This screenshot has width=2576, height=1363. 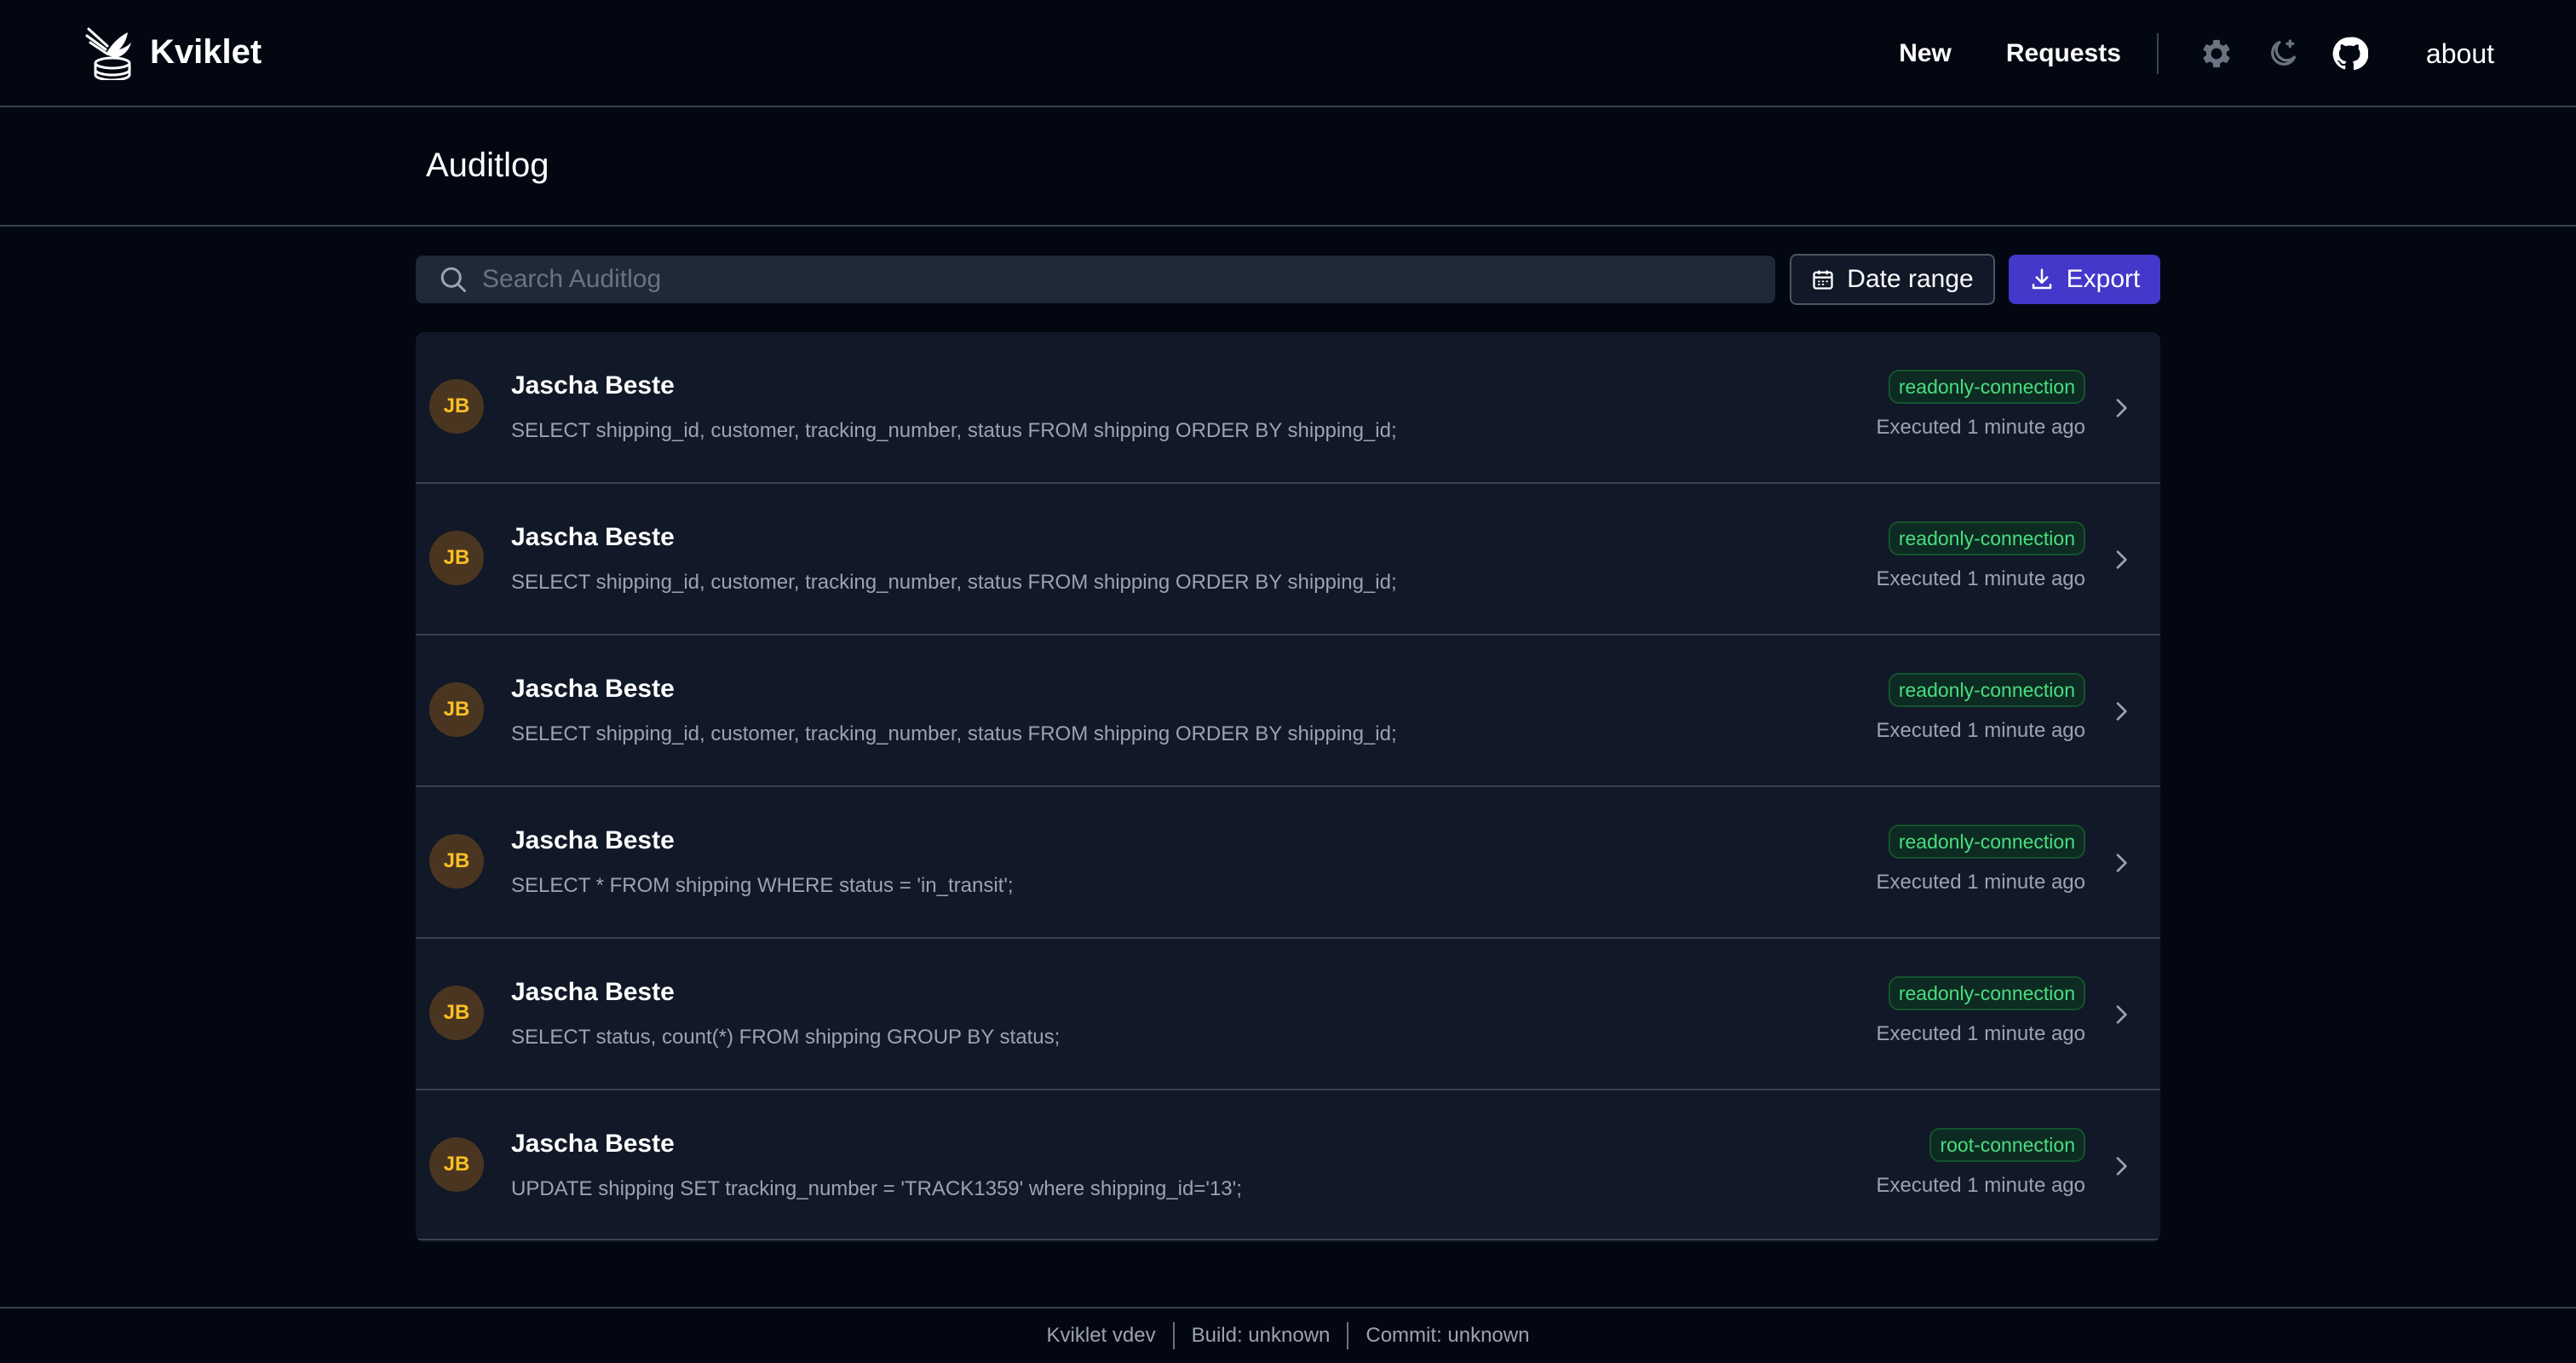 What do you see at coordinates (1981, 1163) in the screenshot?
I see `row-meta: root-connection Executed 1 minute ago` at bounding box center [1981, 1163].